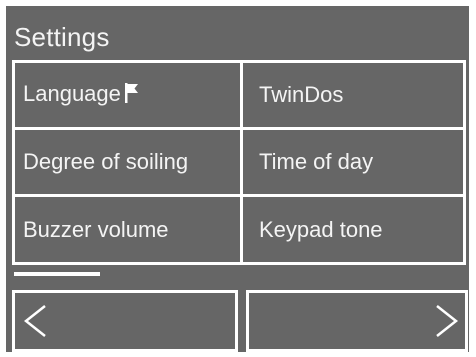 Image resolution: width=476 pixels, height=357 pixels. I want to click on chevron-right-icon, so click(447, 321).